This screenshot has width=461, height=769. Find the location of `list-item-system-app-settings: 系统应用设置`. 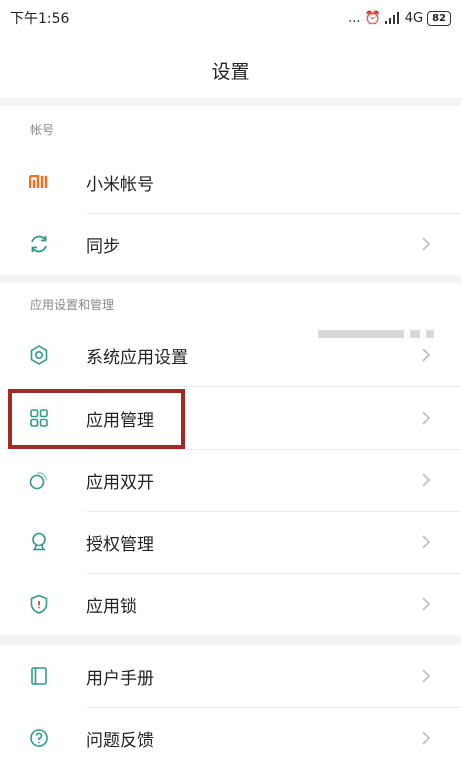

list-item-system-app-settings: 系统应用设置 is located at coordinates (230, 355).